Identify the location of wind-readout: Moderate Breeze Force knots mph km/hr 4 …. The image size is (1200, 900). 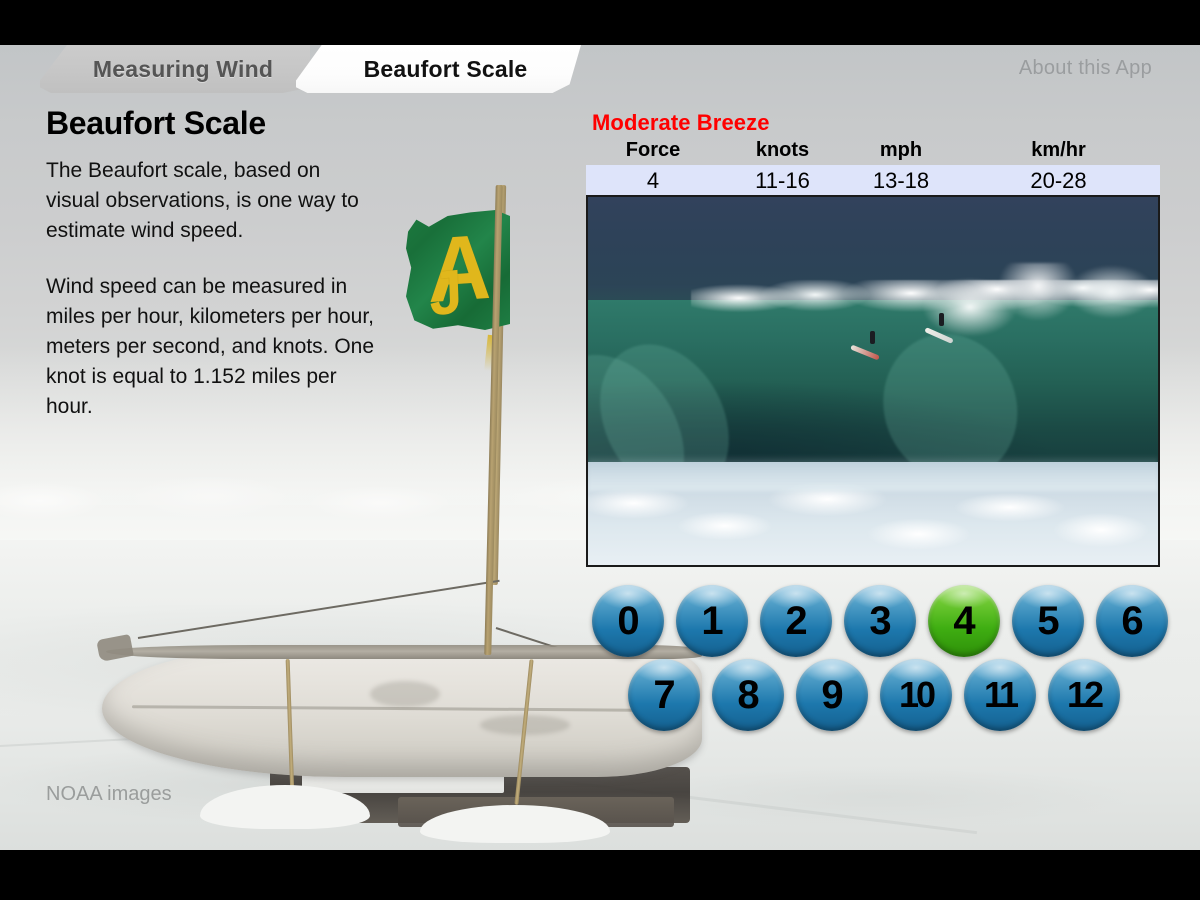
(873, 154).